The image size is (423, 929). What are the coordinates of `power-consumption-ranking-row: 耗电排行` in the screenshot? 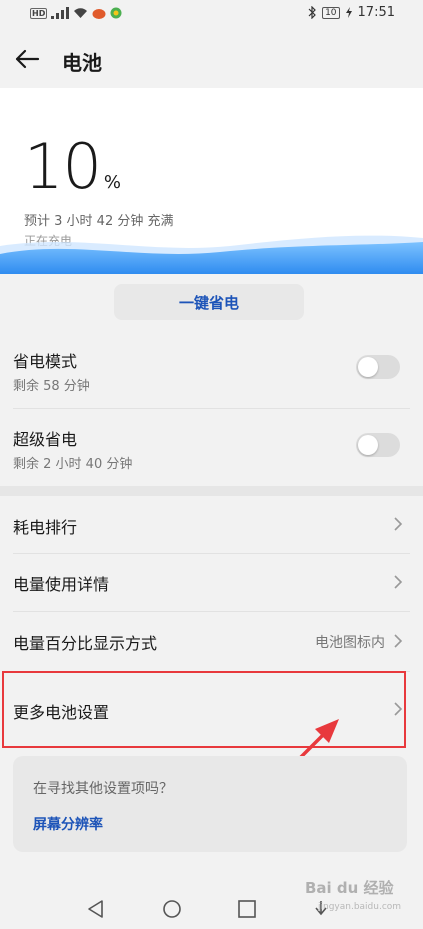 It's located at (211, 524).